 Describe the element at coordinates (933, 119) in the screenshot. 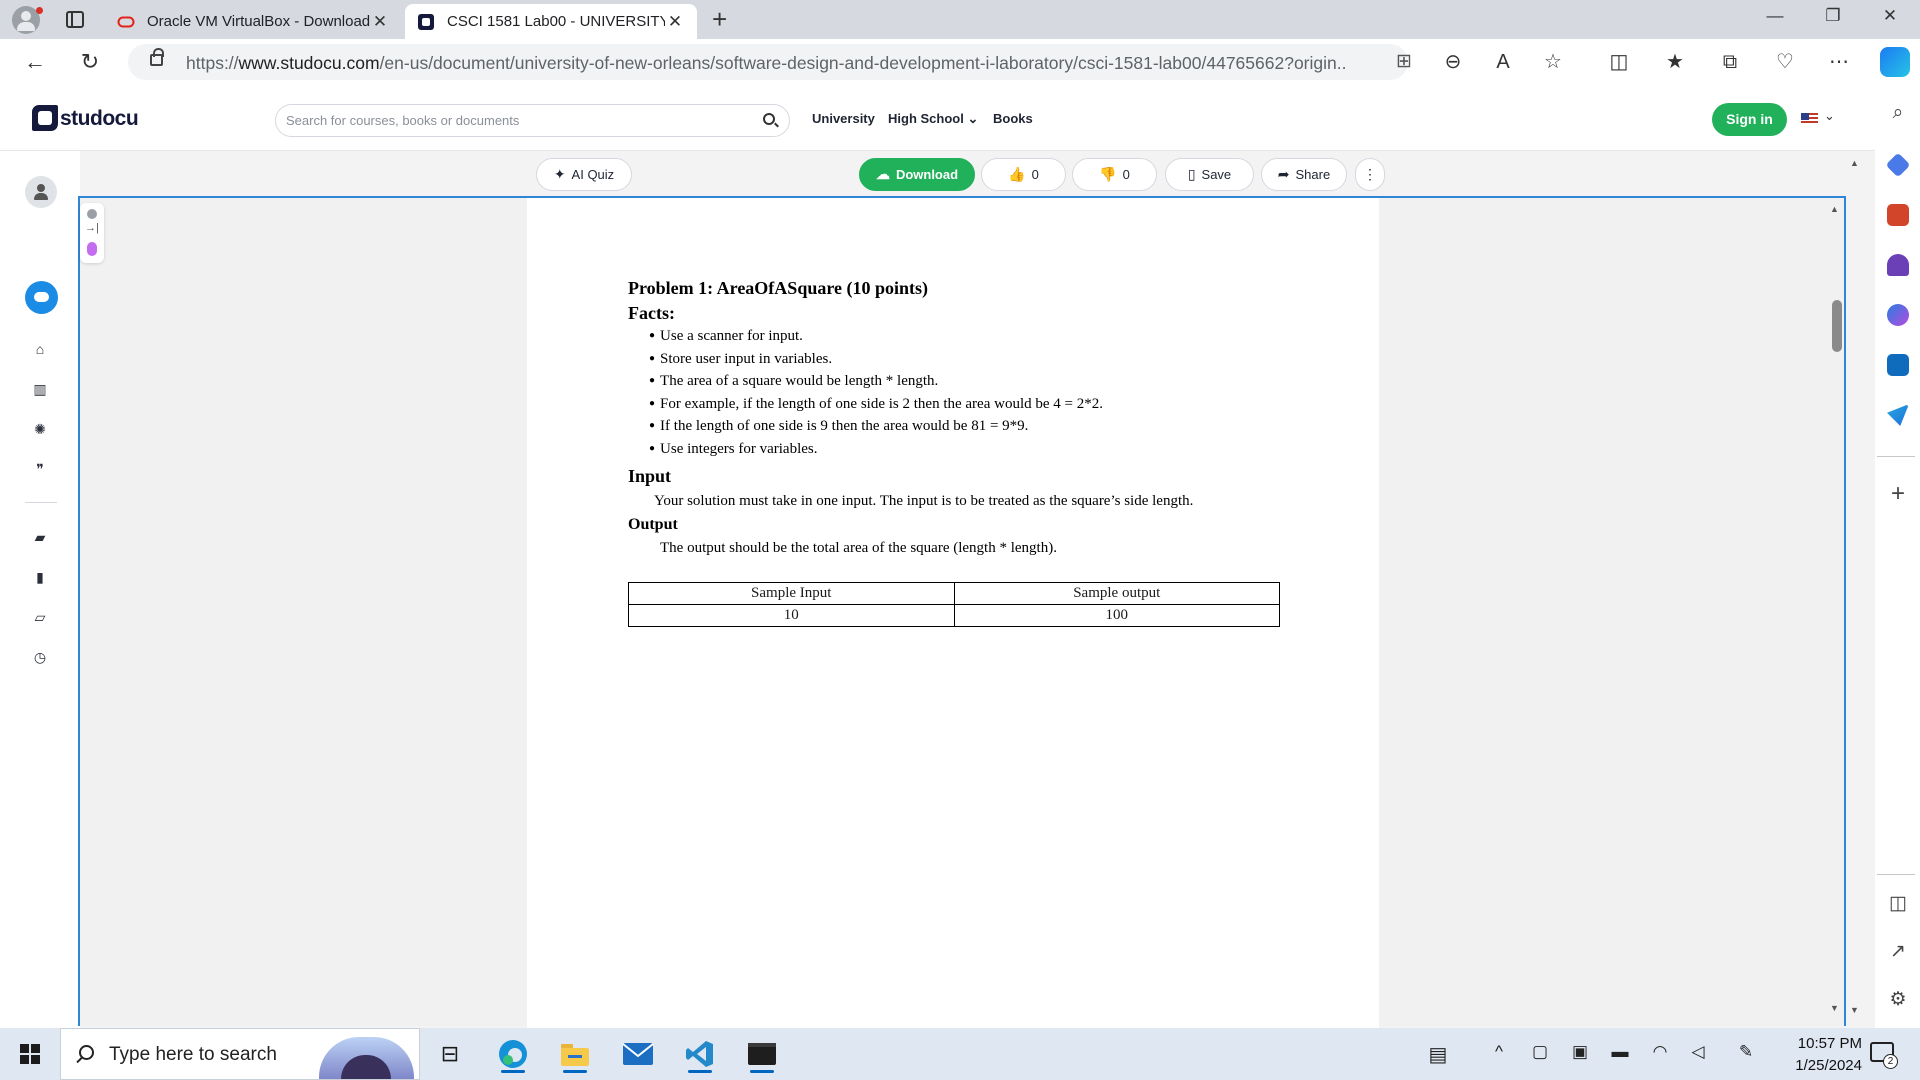

I see `nav-high-school: High School ⌄` at that location.